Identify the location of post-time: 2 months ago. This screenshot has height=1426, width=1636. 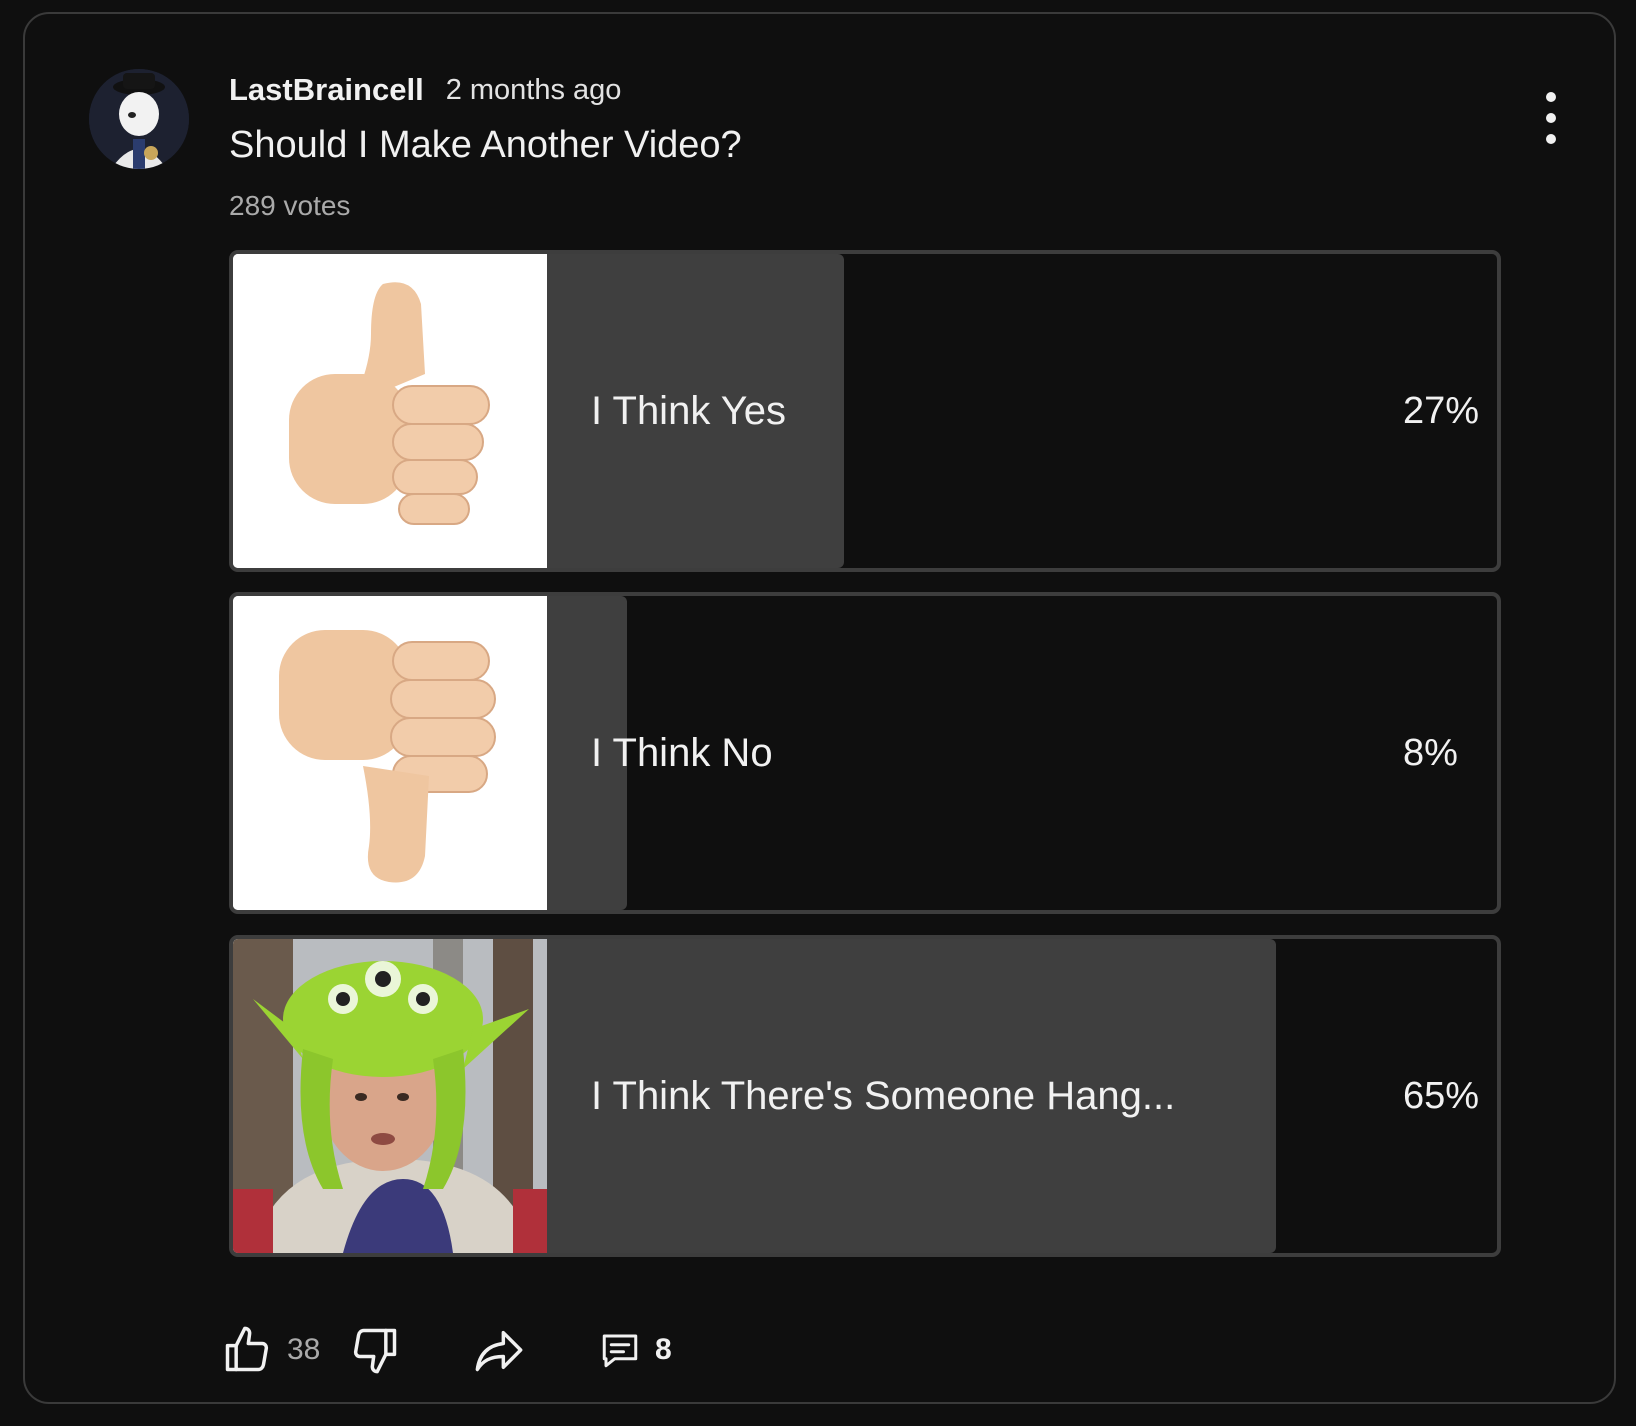
(534, 90).